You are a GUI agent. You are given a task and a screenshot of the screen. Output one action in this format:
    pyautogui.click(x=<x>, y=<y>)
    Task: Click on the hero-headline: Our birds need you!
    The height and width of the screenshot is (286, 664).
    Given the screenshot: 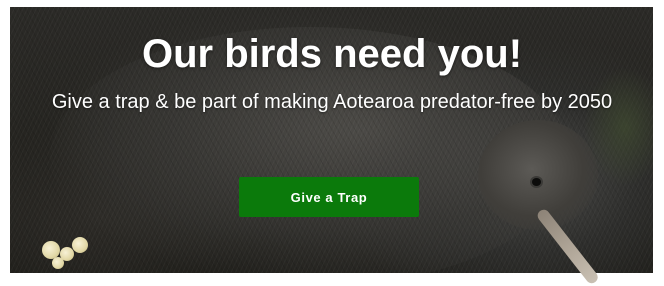 What is the action you would take?
    pyautogui.click(x=332, y=54)
    